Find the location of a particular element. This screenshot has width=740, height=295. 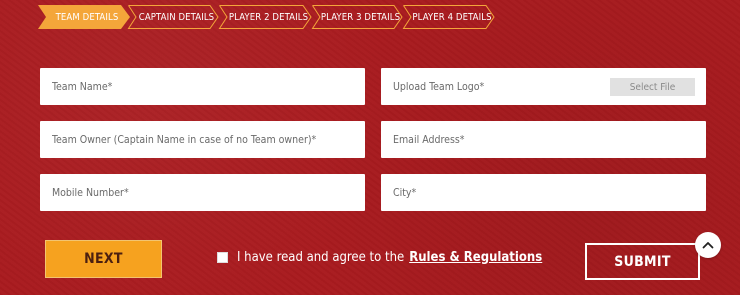

tab-captain-details: CAPTAIN DETAILS is located at coordinates (173, 17).